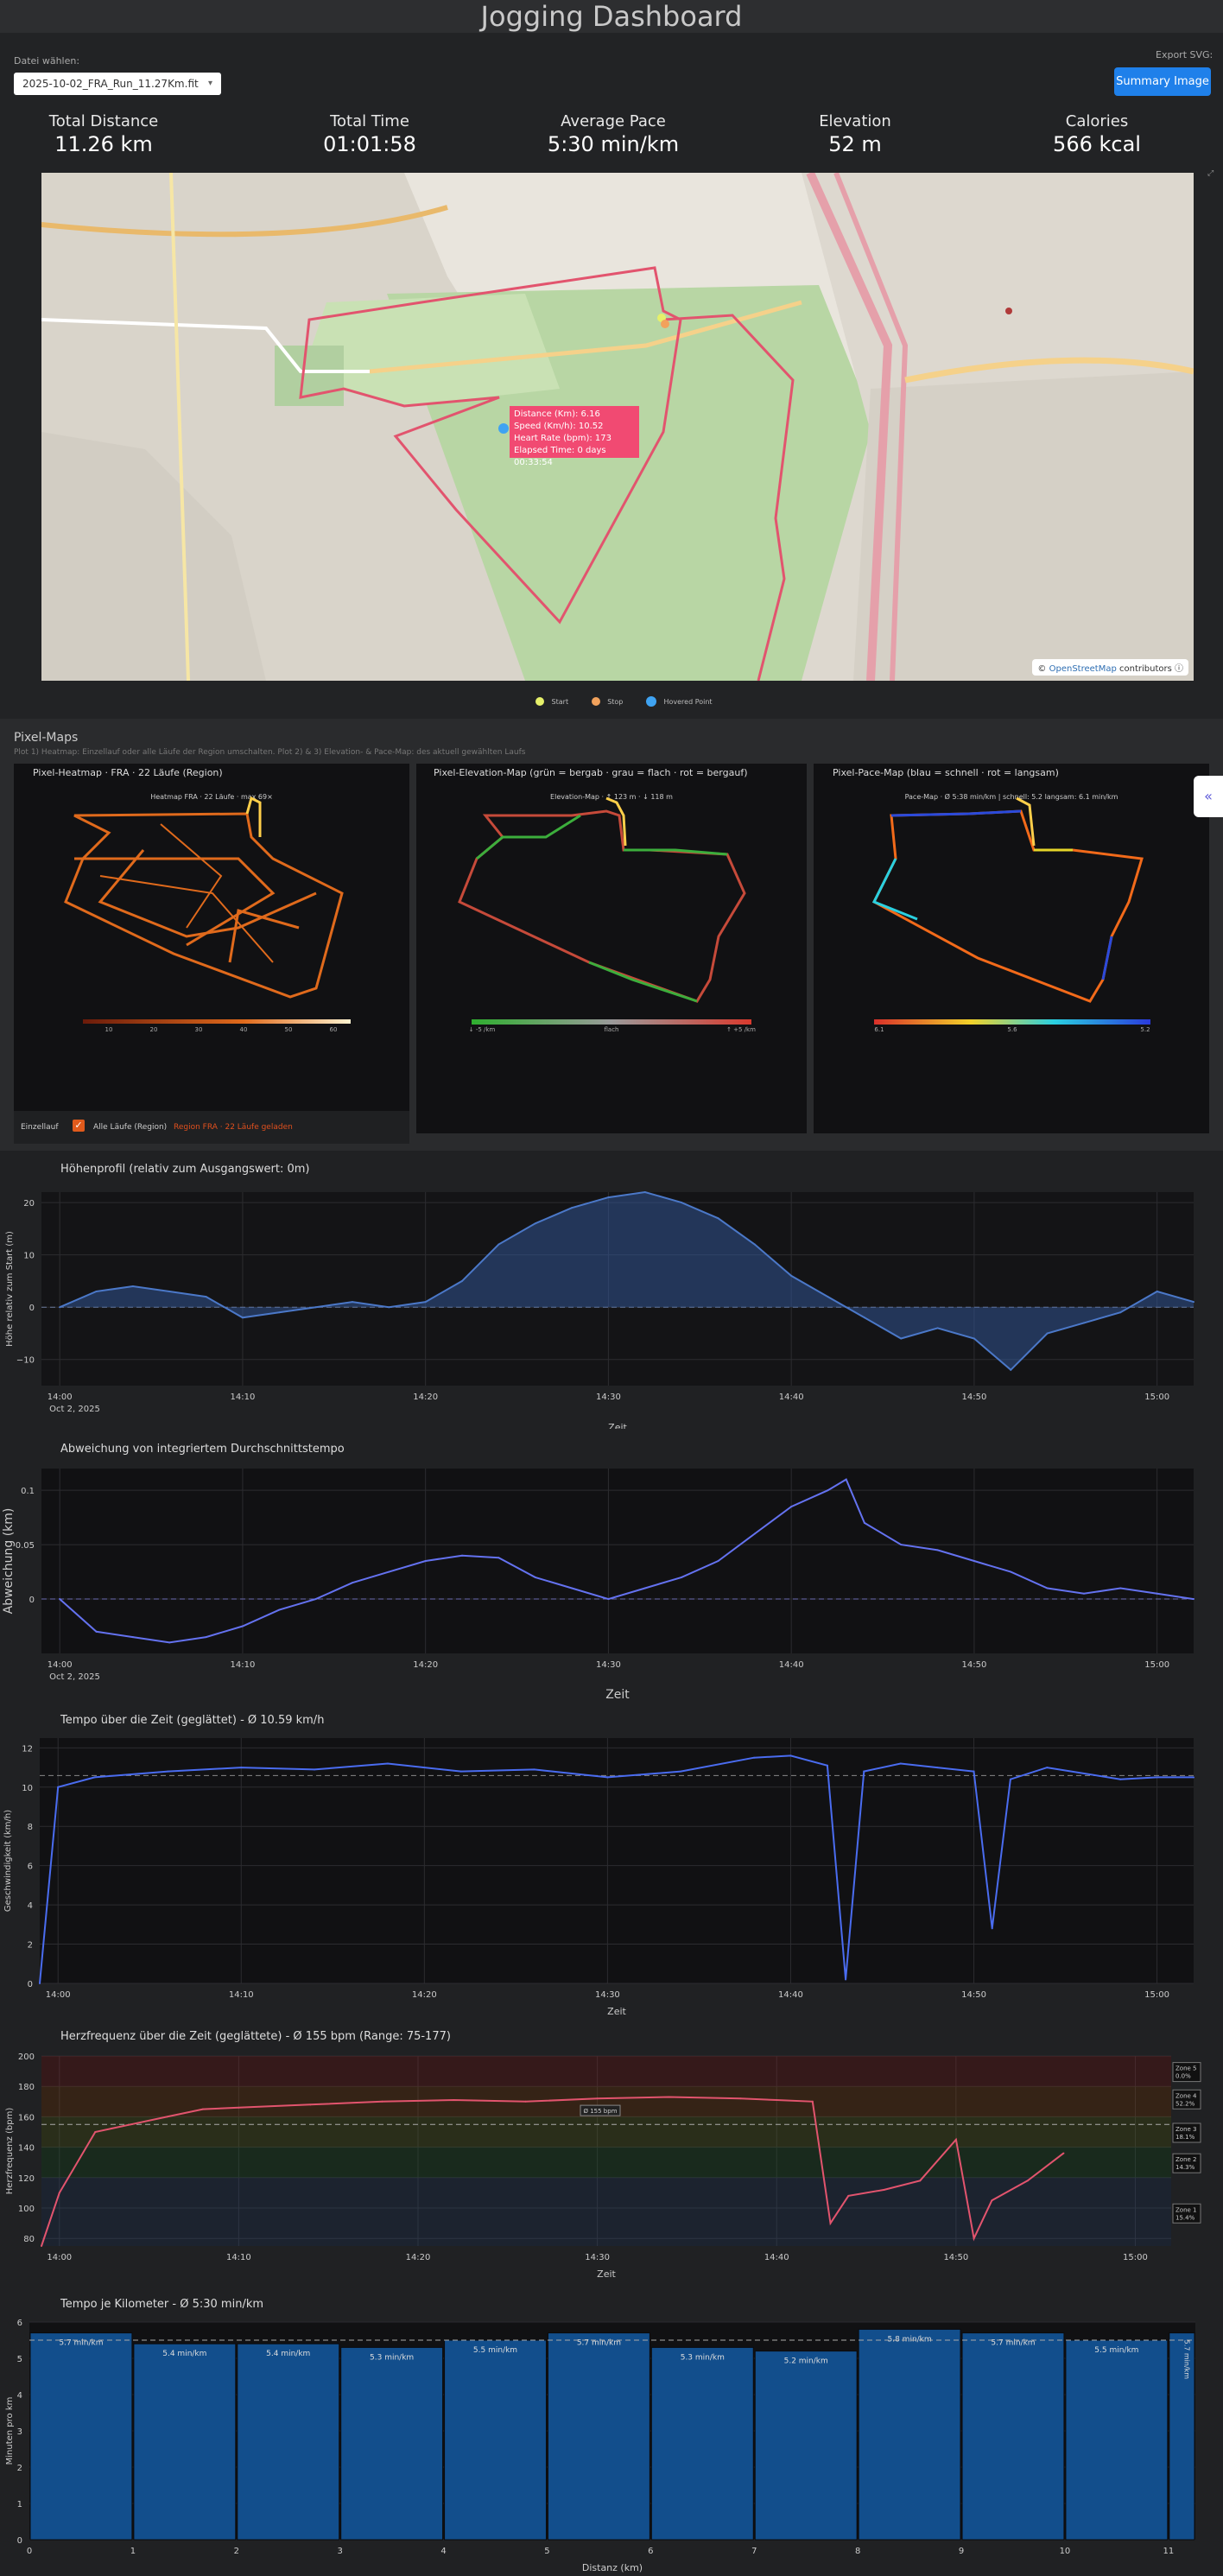 Image resolution: width=1223 pixels, height=2576 pixels. I want to click on x-tick-label: 7, so click(754, 2551).